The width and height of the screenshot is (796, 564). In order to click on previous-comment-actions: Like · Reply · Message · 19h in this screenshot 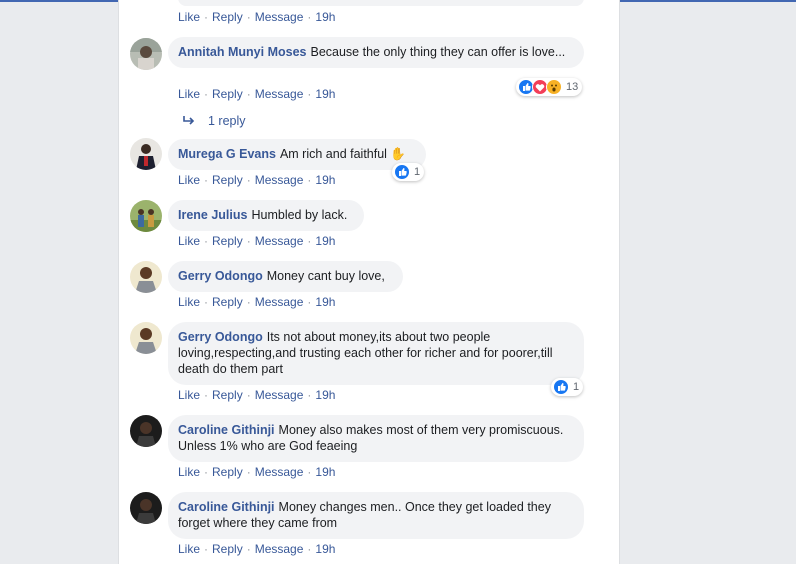, I will do `click(256, 17)`.